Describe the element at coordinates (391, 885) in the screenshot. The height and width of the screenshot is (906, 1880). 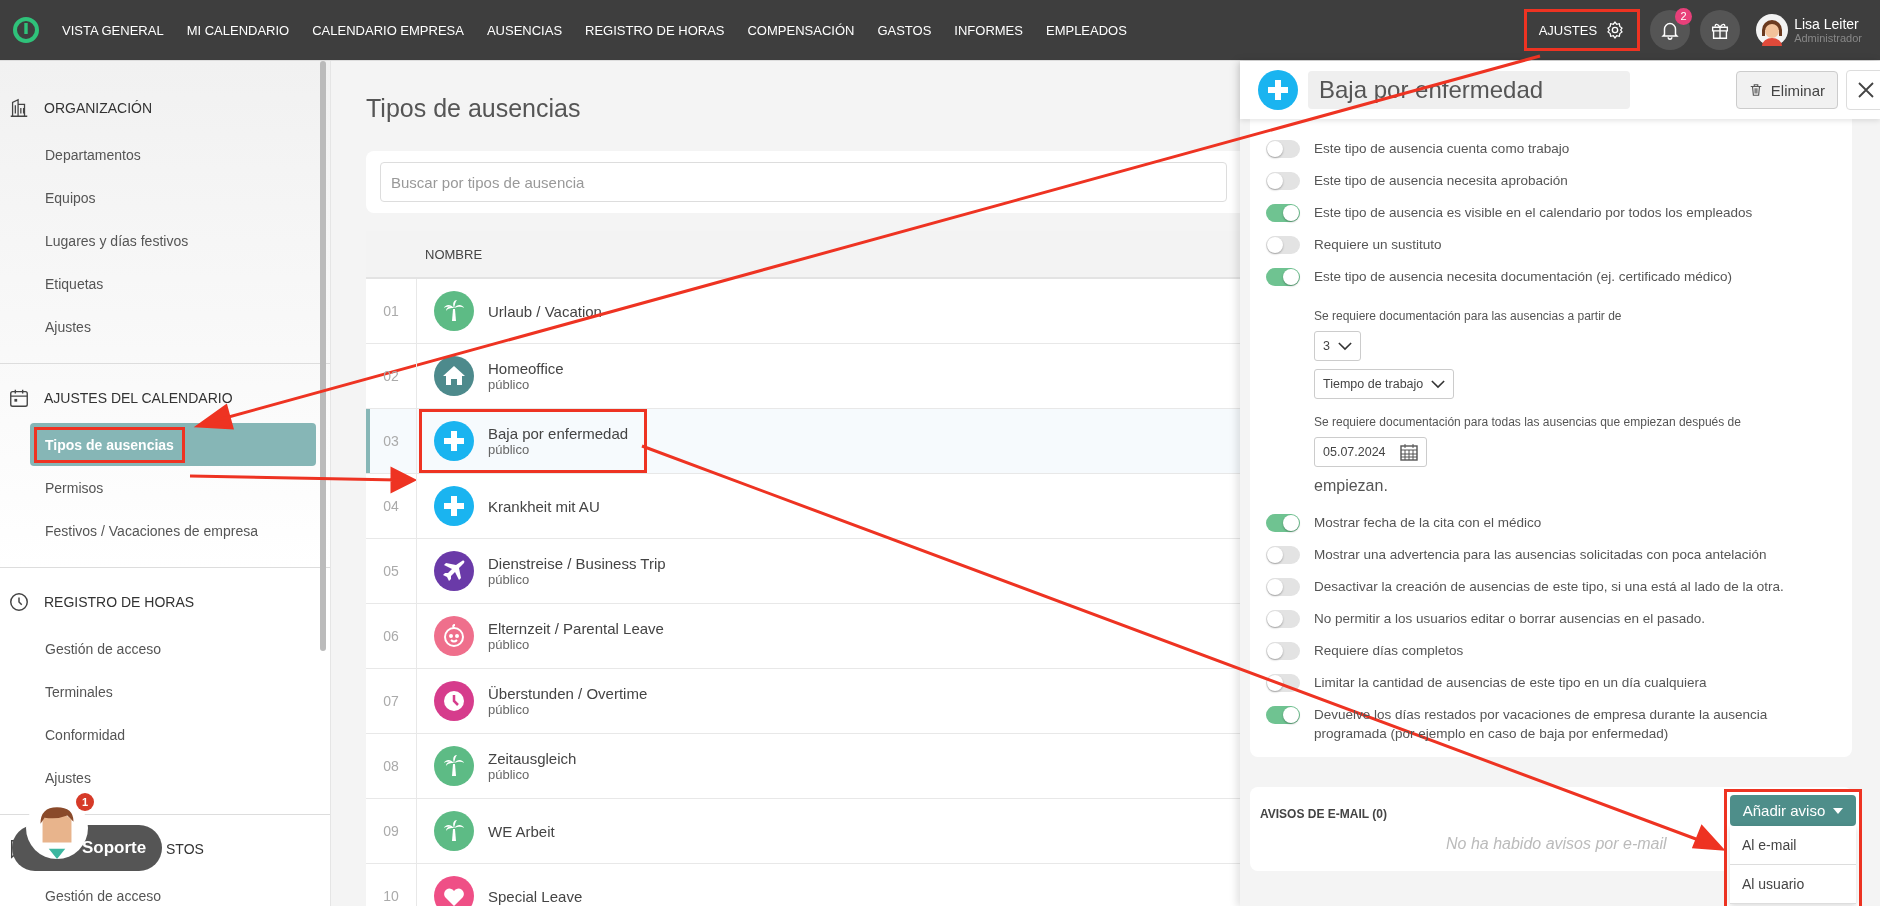
I see `row-number: 10` at that location.